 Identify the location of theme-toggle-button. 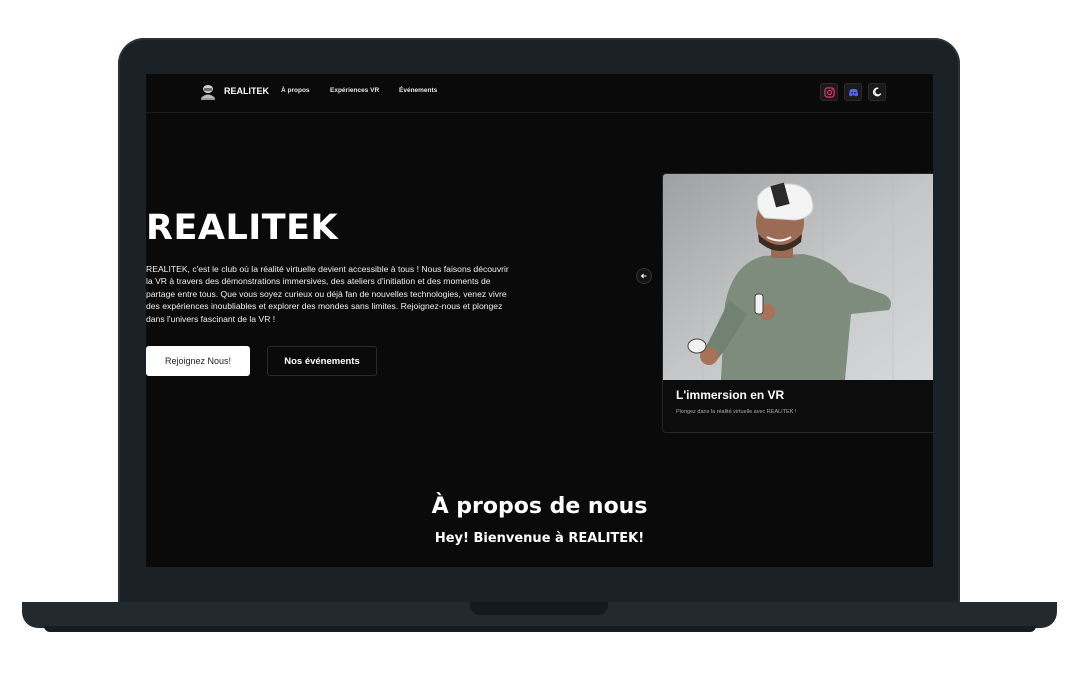
(877, 92).